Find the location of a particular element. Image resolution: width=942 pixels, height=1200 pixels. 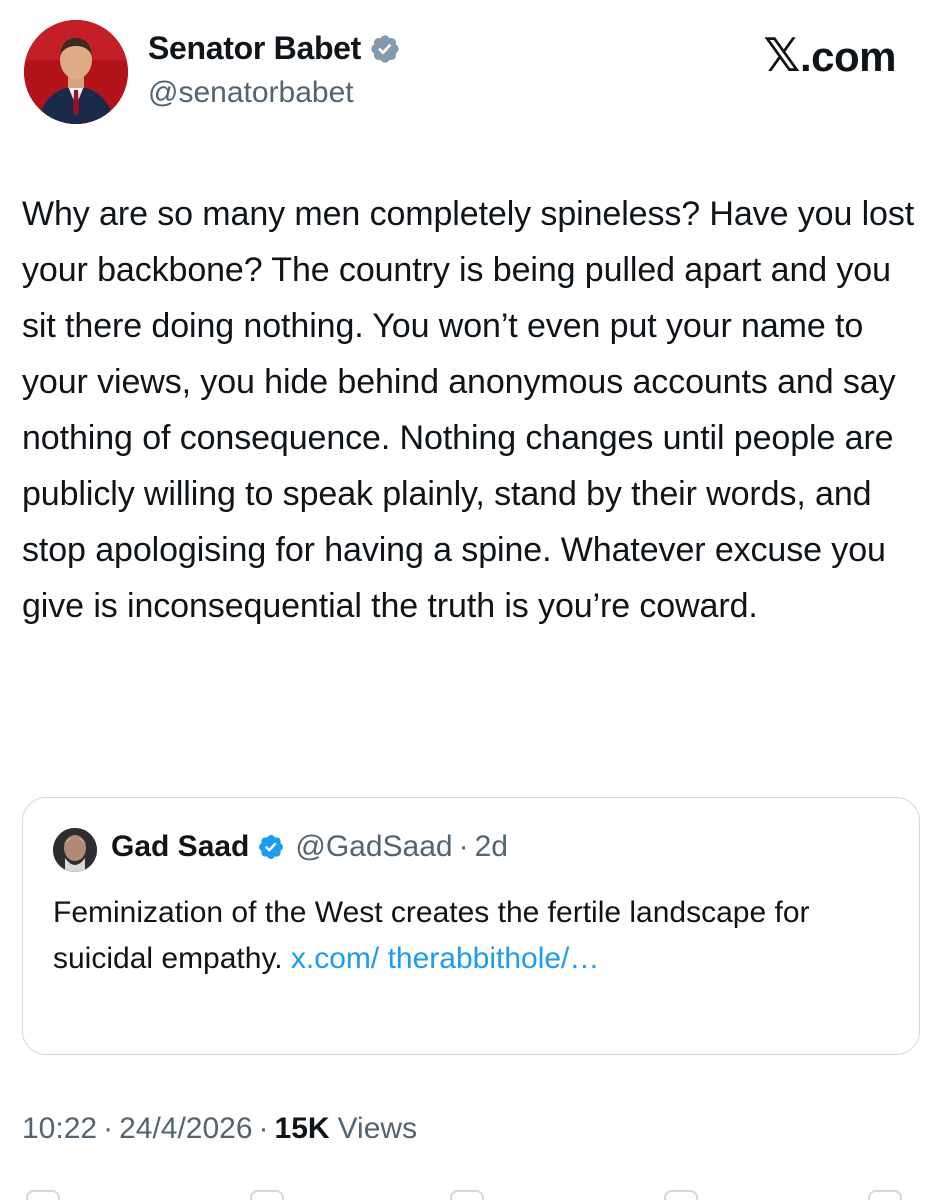

bookmark-icon is located at coordinates (681, 1195).